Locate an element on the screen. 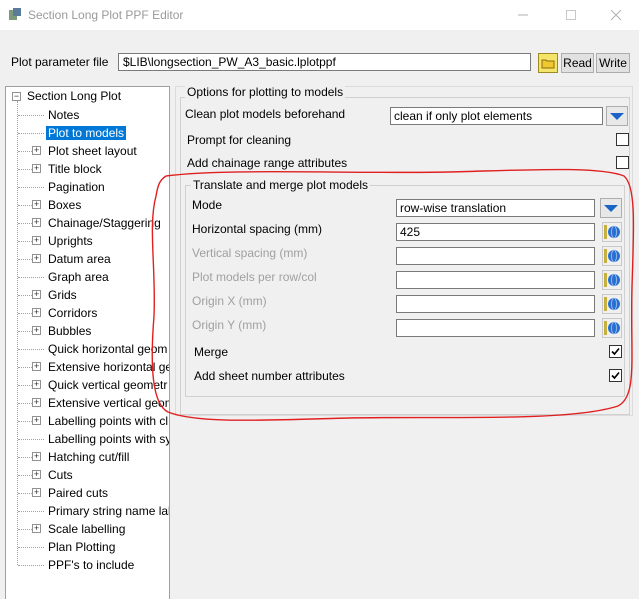 The height and width of the screenshot is (599, 639). tree-item-label: PPF's to include is located at coordinates (91, 565).